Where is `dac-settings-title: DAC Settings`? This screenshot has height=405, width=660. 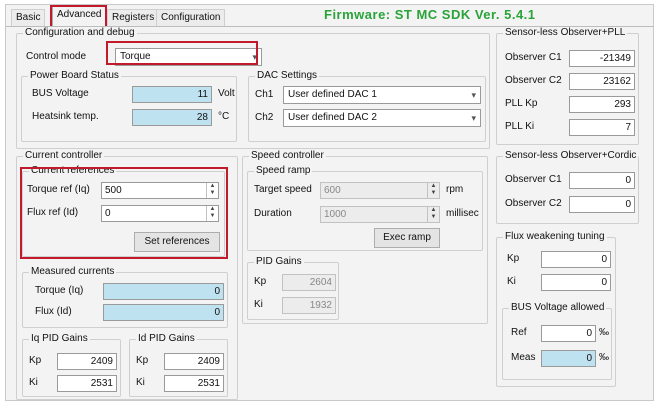 dac-settings-title: DAC Settings is located at coordinates (287, 76).